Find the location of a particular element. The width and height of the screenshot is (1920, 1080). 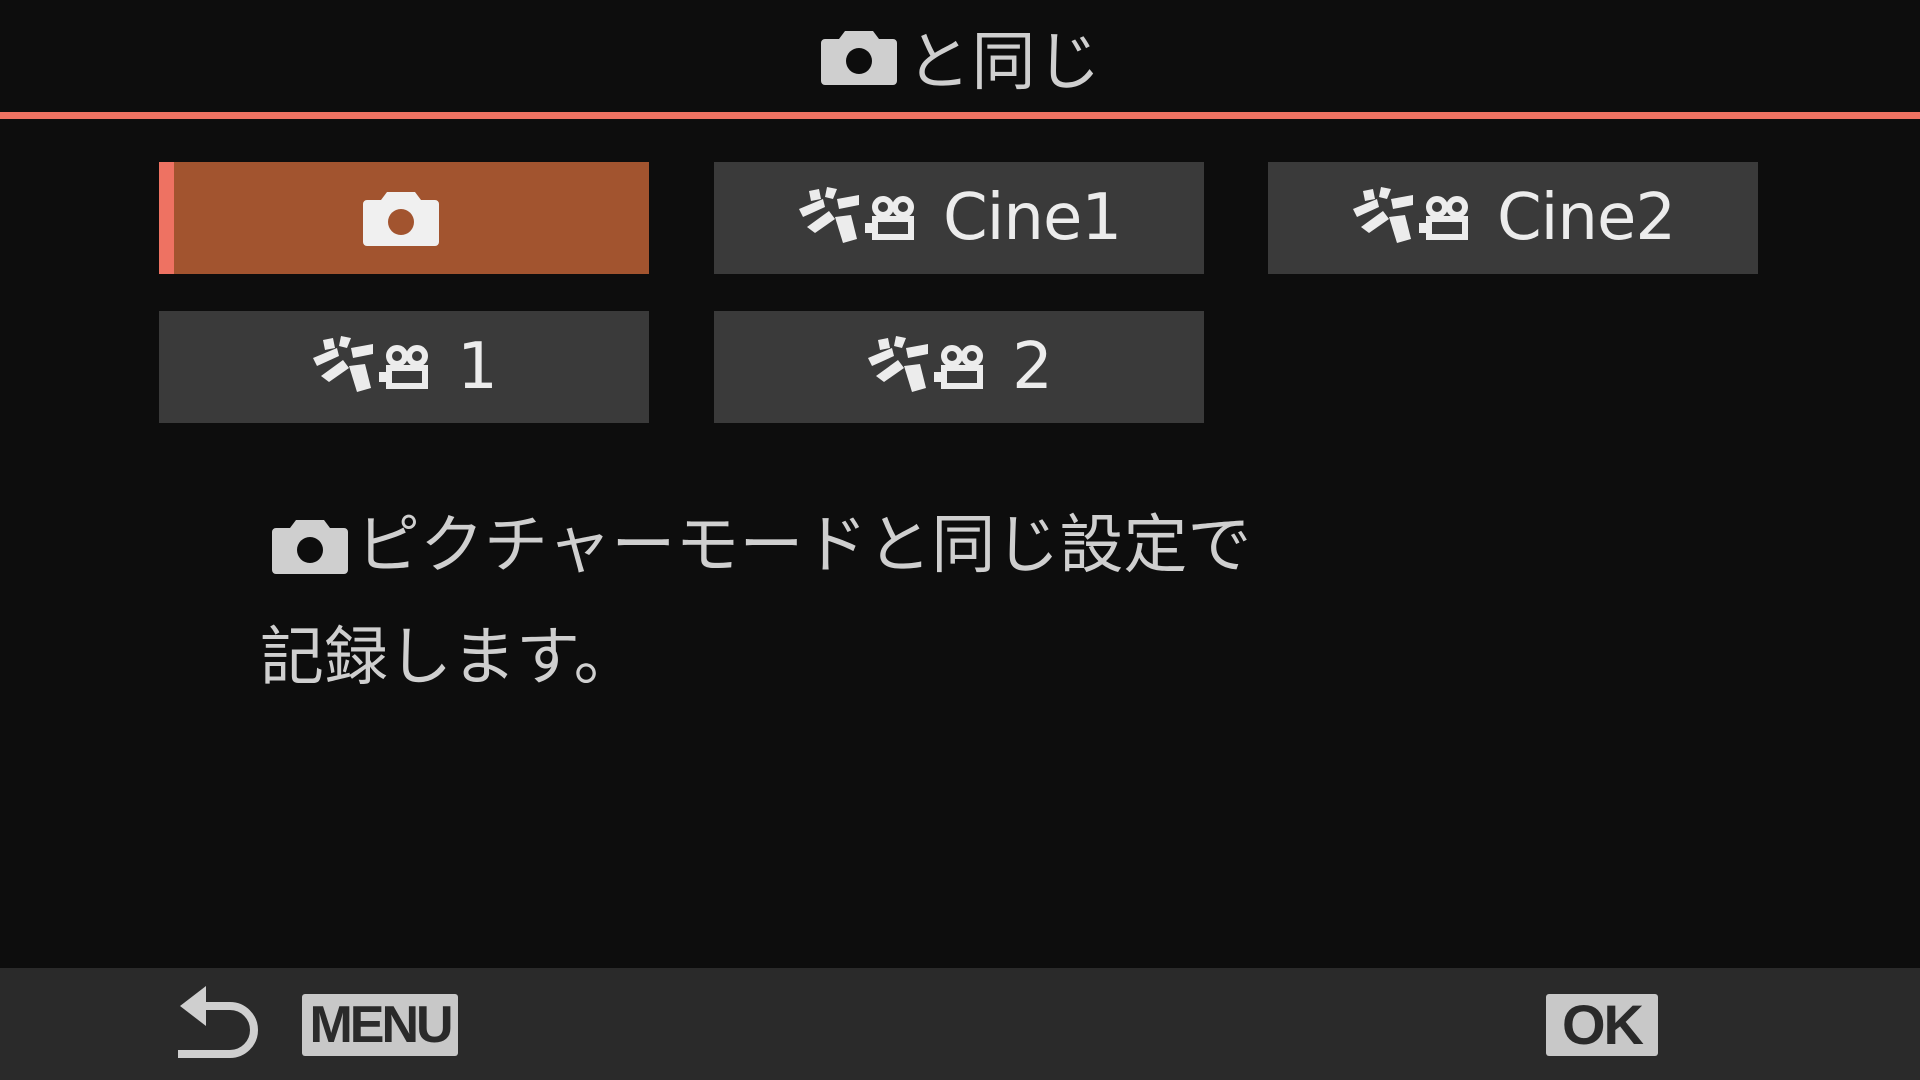

description-text-2: 記録します。 is located at coordinates (449, 658).